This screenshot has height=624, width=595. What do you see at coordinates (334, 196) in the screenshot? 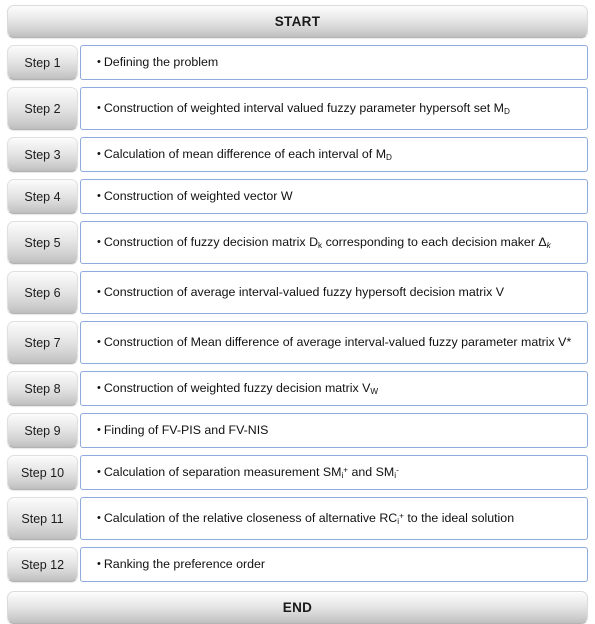
I see `step-content-4: • Construction of weighted vector W` at bounding box center [334, 196].